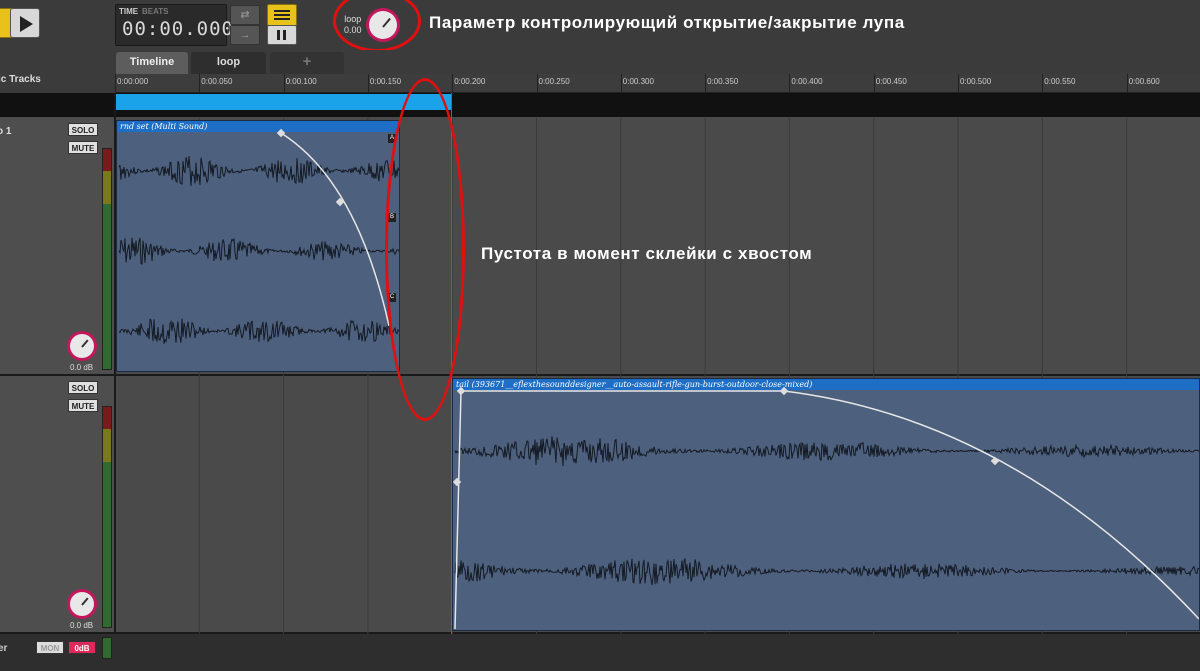  What do you see at coordinates (647, 253) in the screenshot?
I see `annotation-text-middle: Пустота в момент склейки с хвостом` at bounding box center [647, 253].